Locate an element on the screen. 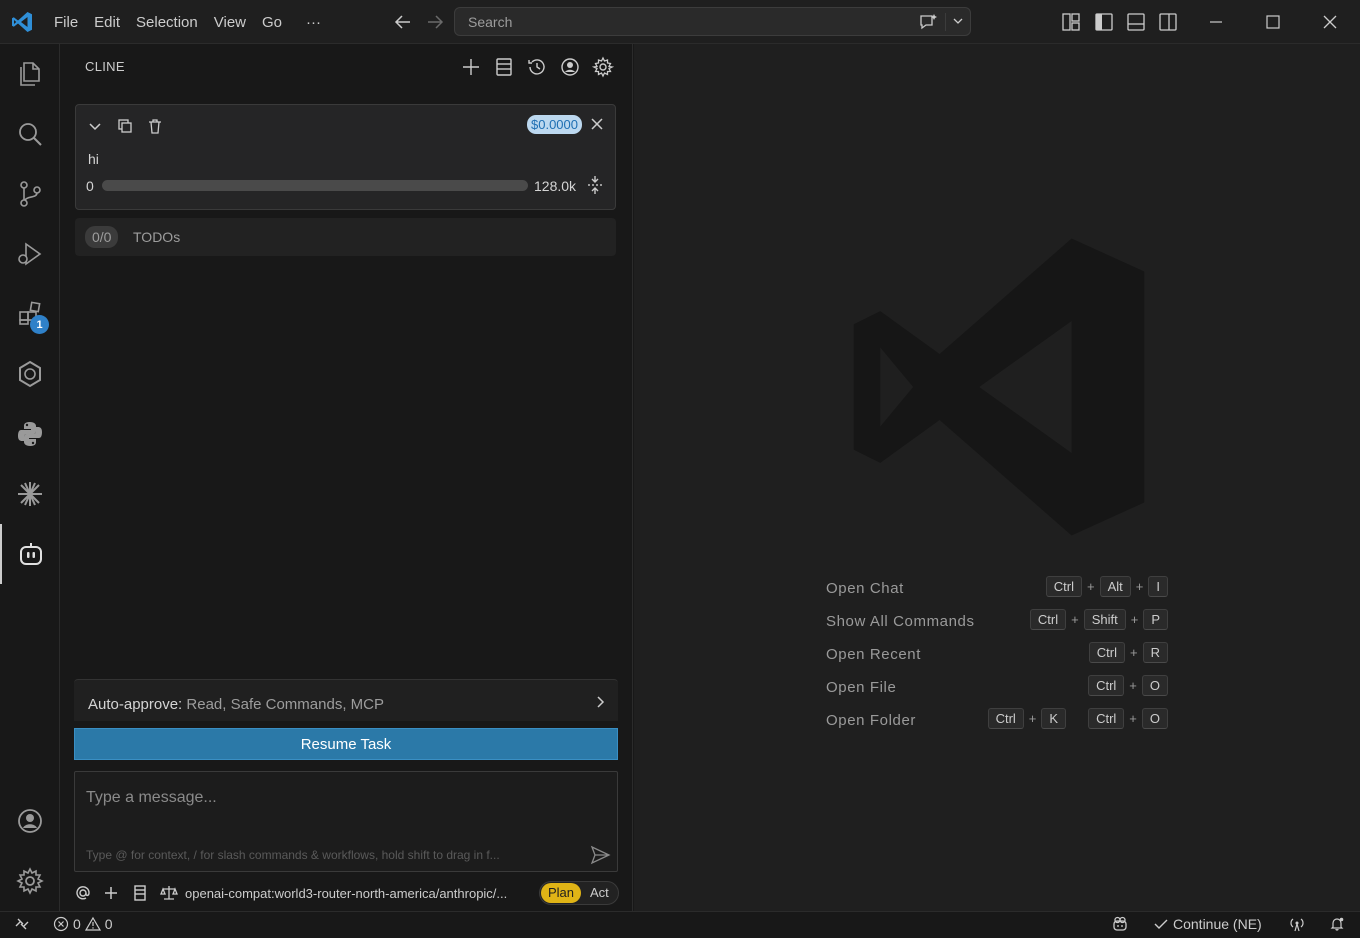 This screenshot has width=1360, height=938. mcp-servers-icon is located at coordinates (504, 67).